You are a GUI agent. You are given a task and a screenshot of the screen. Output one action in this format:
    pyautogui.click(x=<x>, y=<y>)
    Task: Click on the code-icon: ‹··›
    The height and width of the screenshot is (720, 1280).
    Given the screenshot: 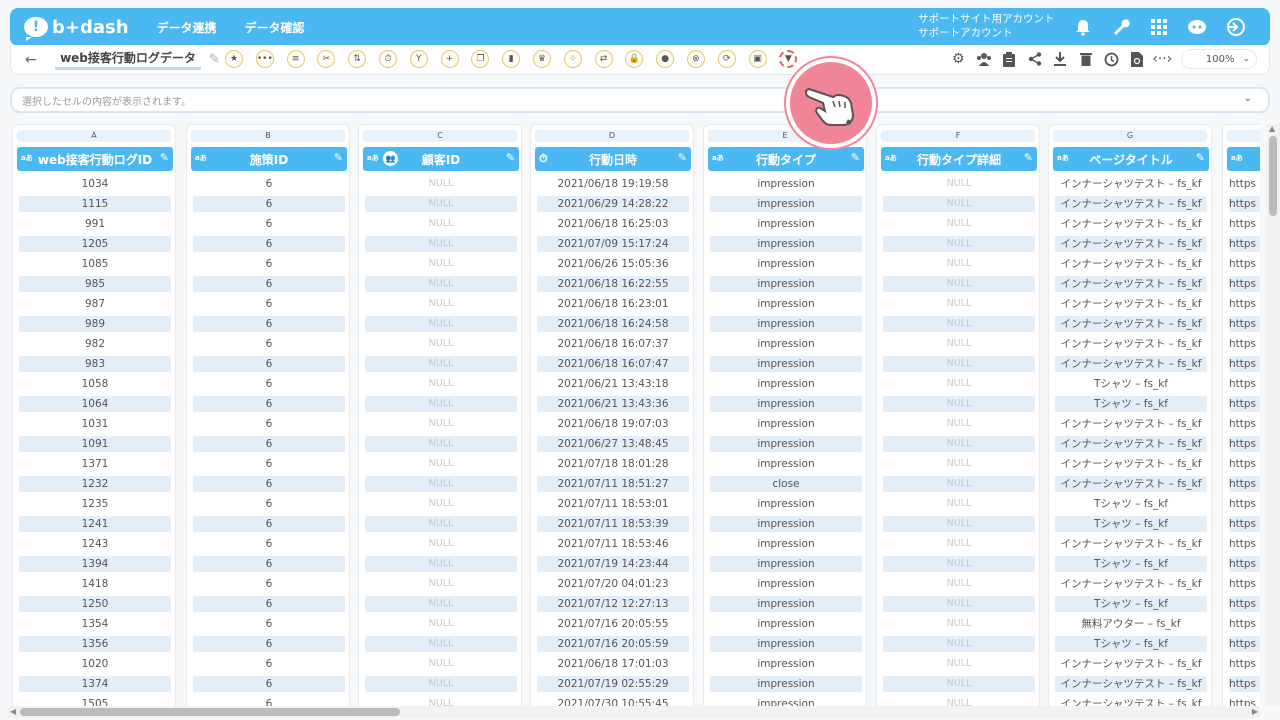 What is the action you would take?
    pyautogui.click(x=1163, y=59)
    